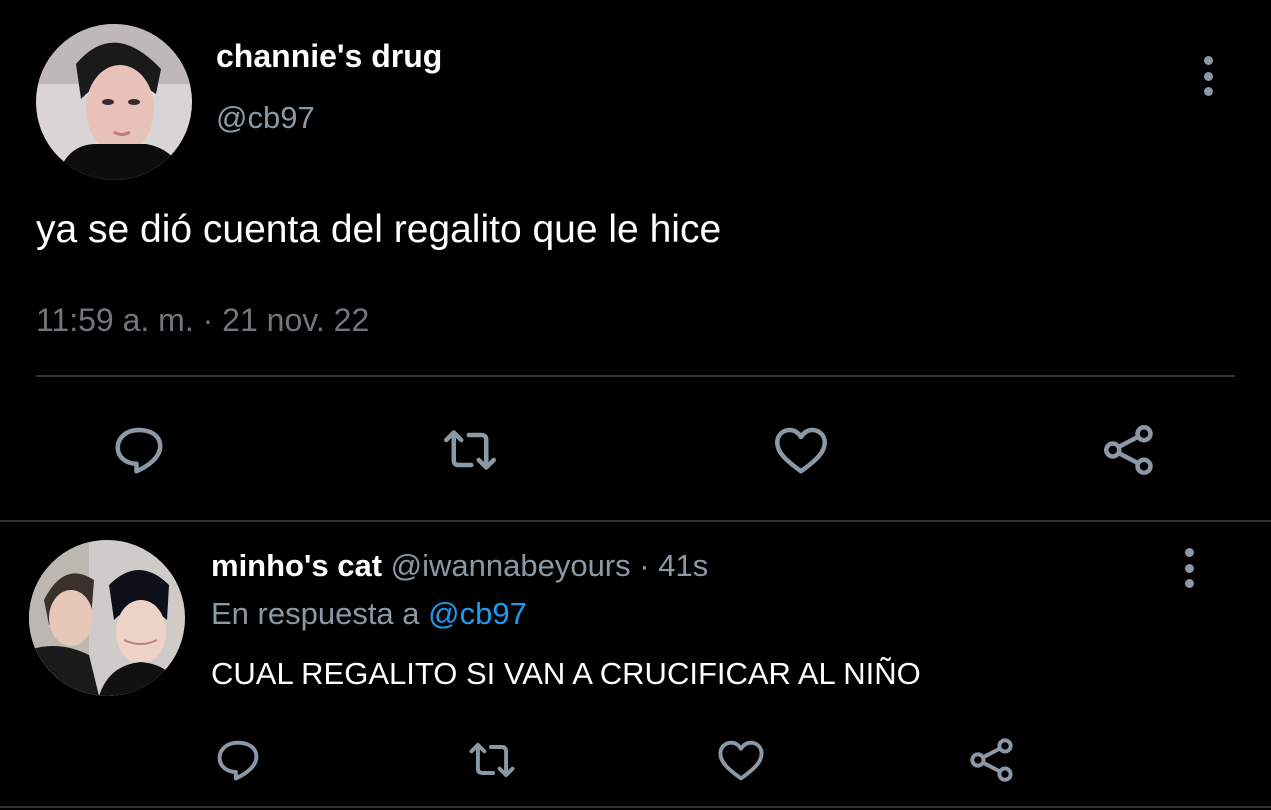 The width and height of the screenshot is (1271, 810). What do you see at coordinates (265, 118) in the screenshot?
I see `user-handle: @cb97` at bounding box center [265, 118].